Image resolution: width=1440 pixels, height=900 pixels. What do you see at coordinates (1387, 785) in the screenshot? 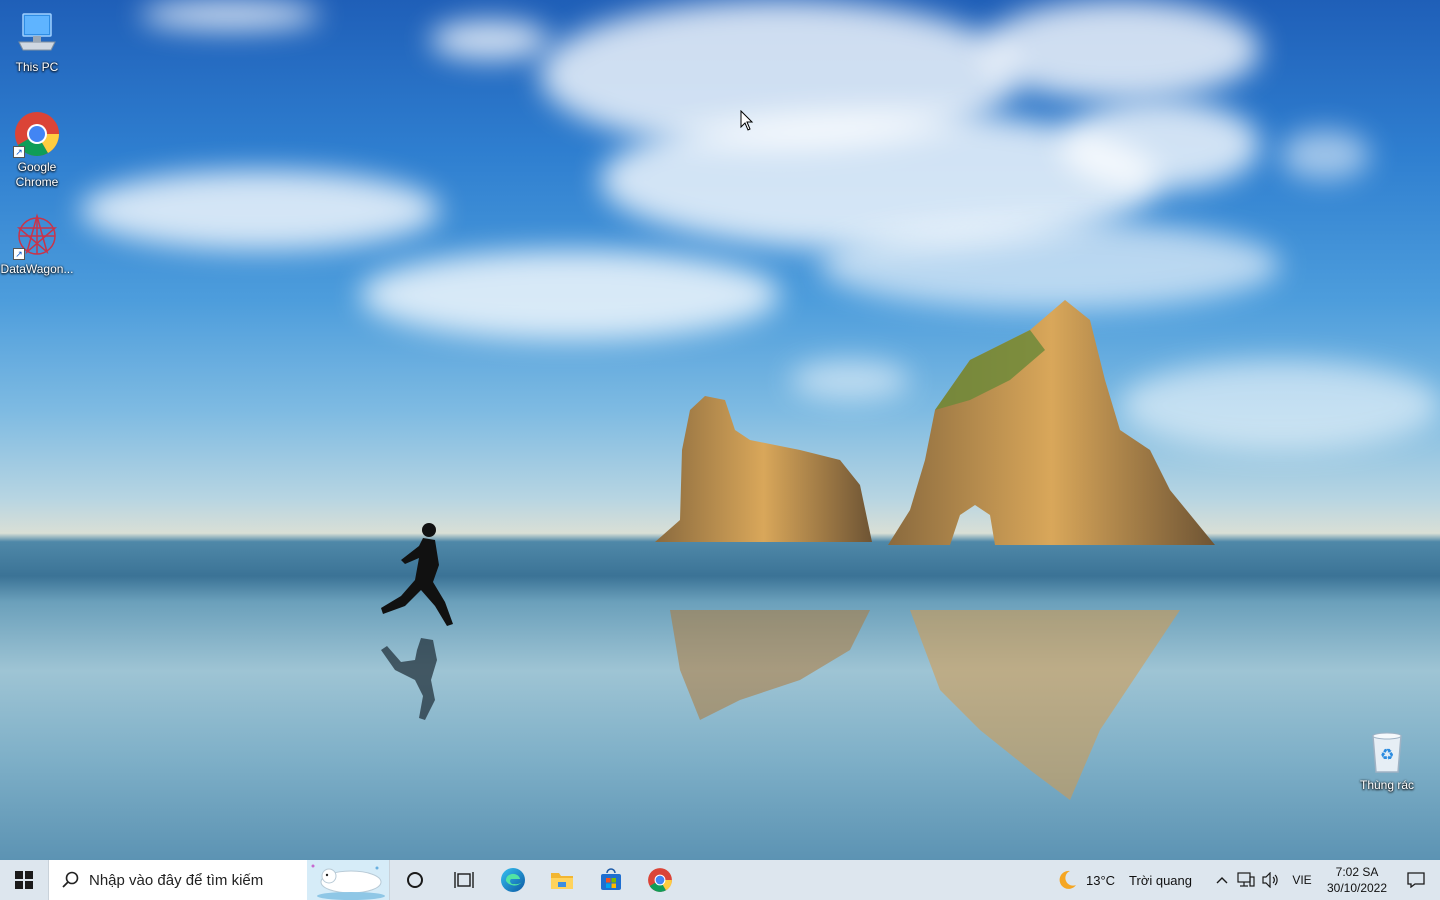
I see `desktop-icon-label: Thùng rác` at bounding box center [1387, 785].